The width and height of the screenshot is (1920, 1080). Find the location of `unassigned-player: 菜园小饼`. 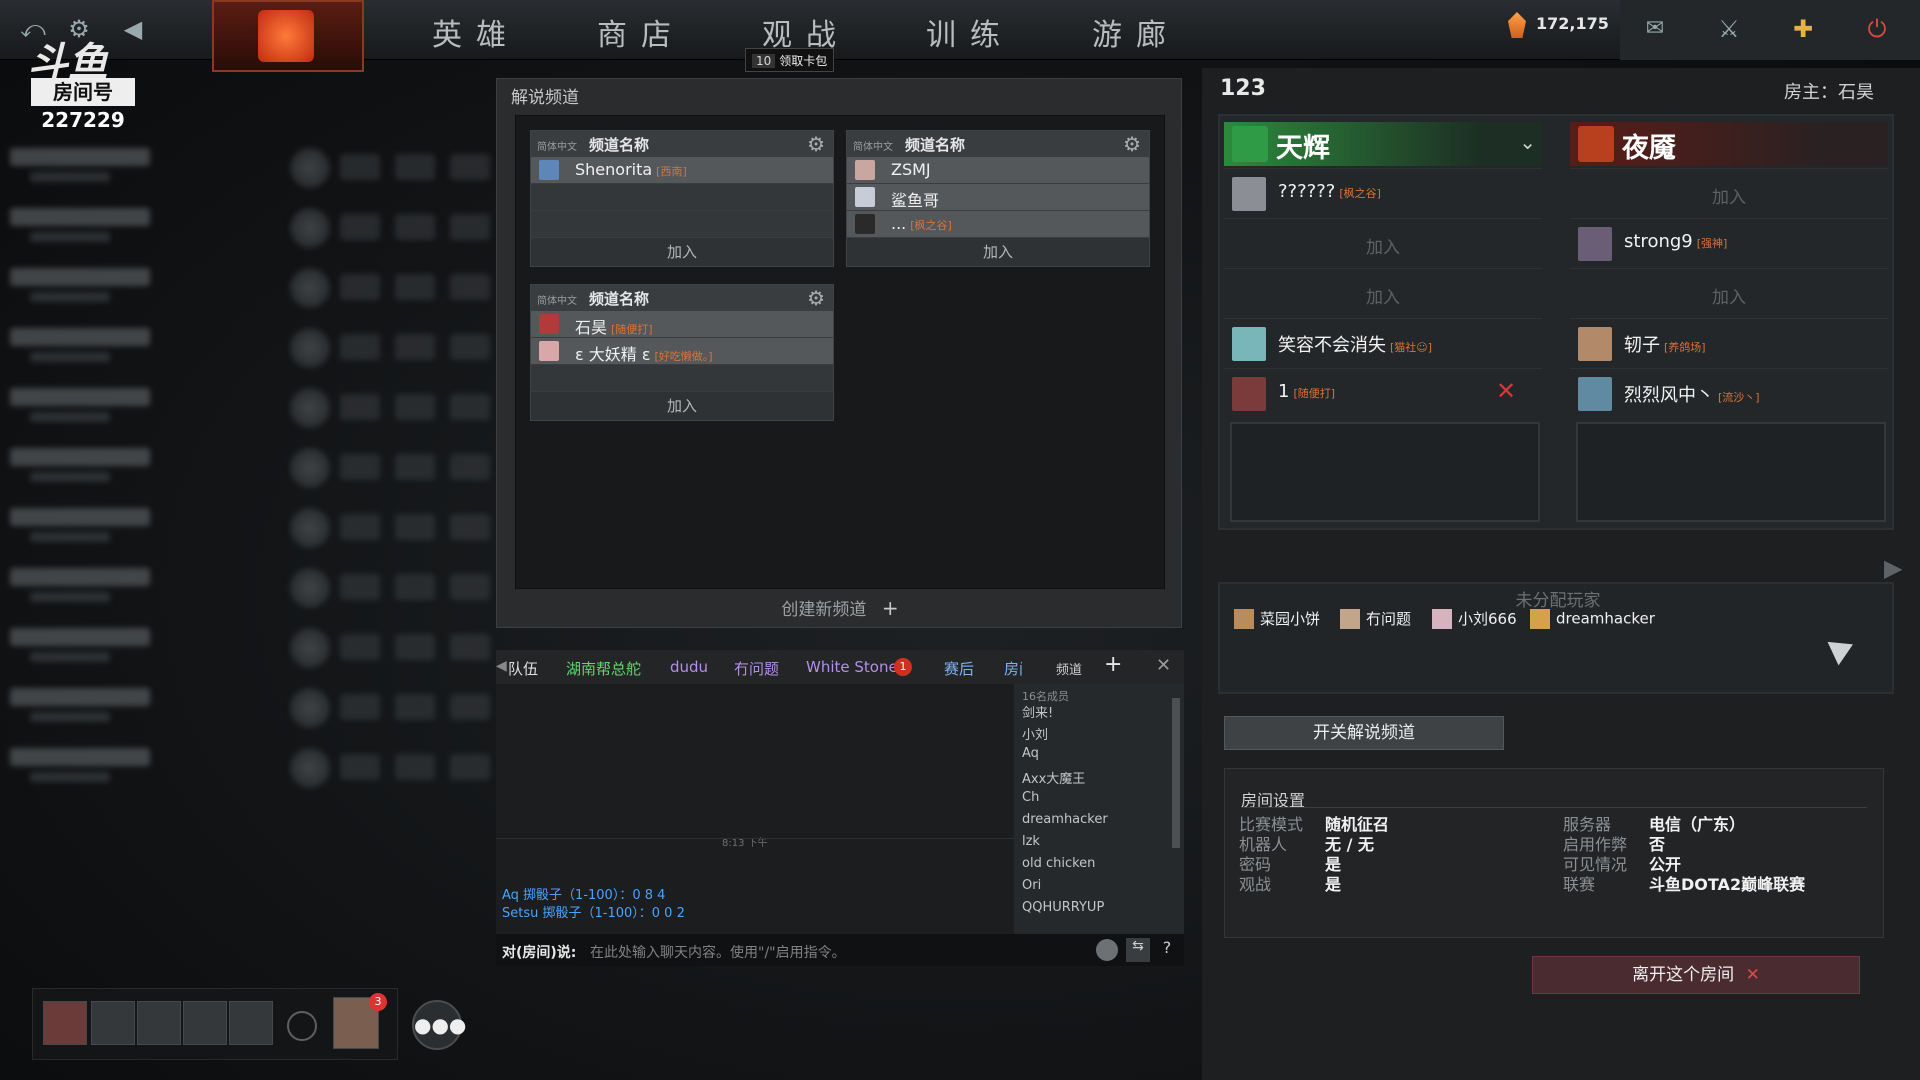

unassigned-player: 菜园小饼 is located at coordinates (1277, 618).